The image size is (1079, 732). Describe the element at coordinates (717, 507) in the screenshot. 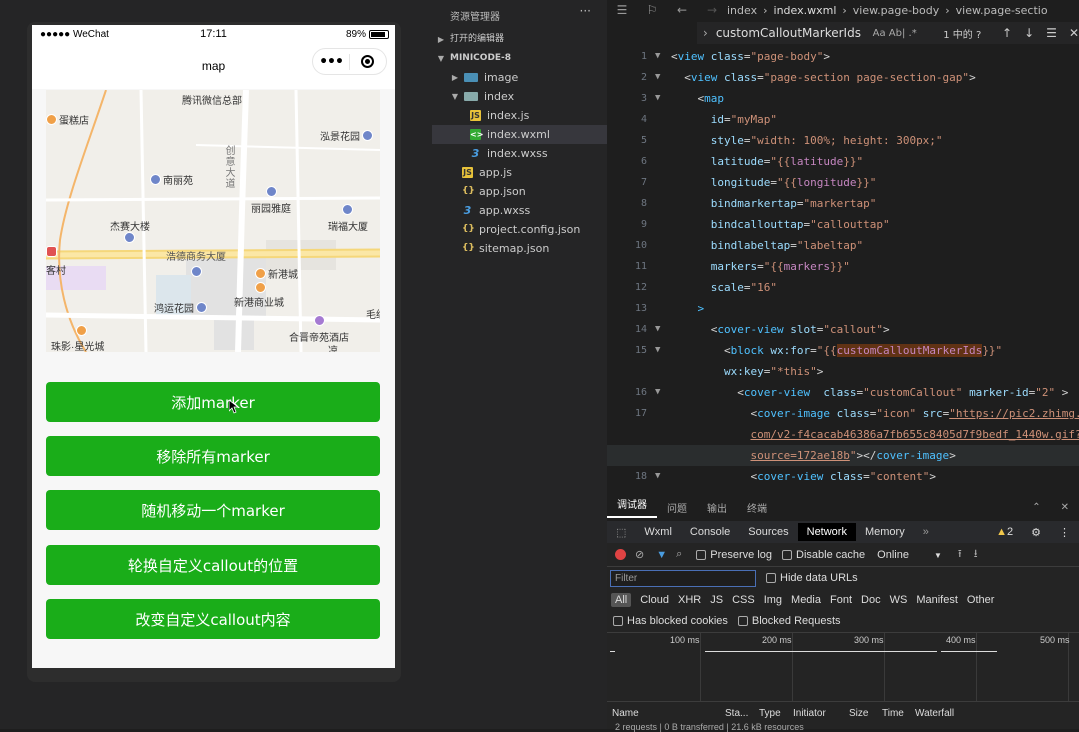

I see `tab-output: 输出` at that location.